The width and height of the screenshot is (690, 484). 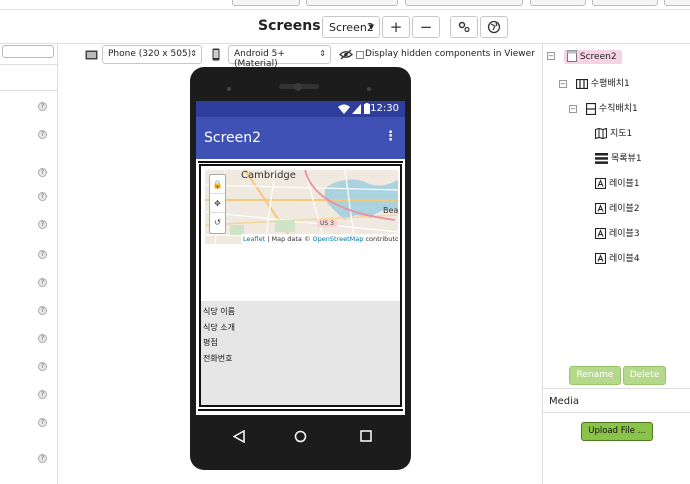 I want to click on recents-icon, so click(x=366, y=436).